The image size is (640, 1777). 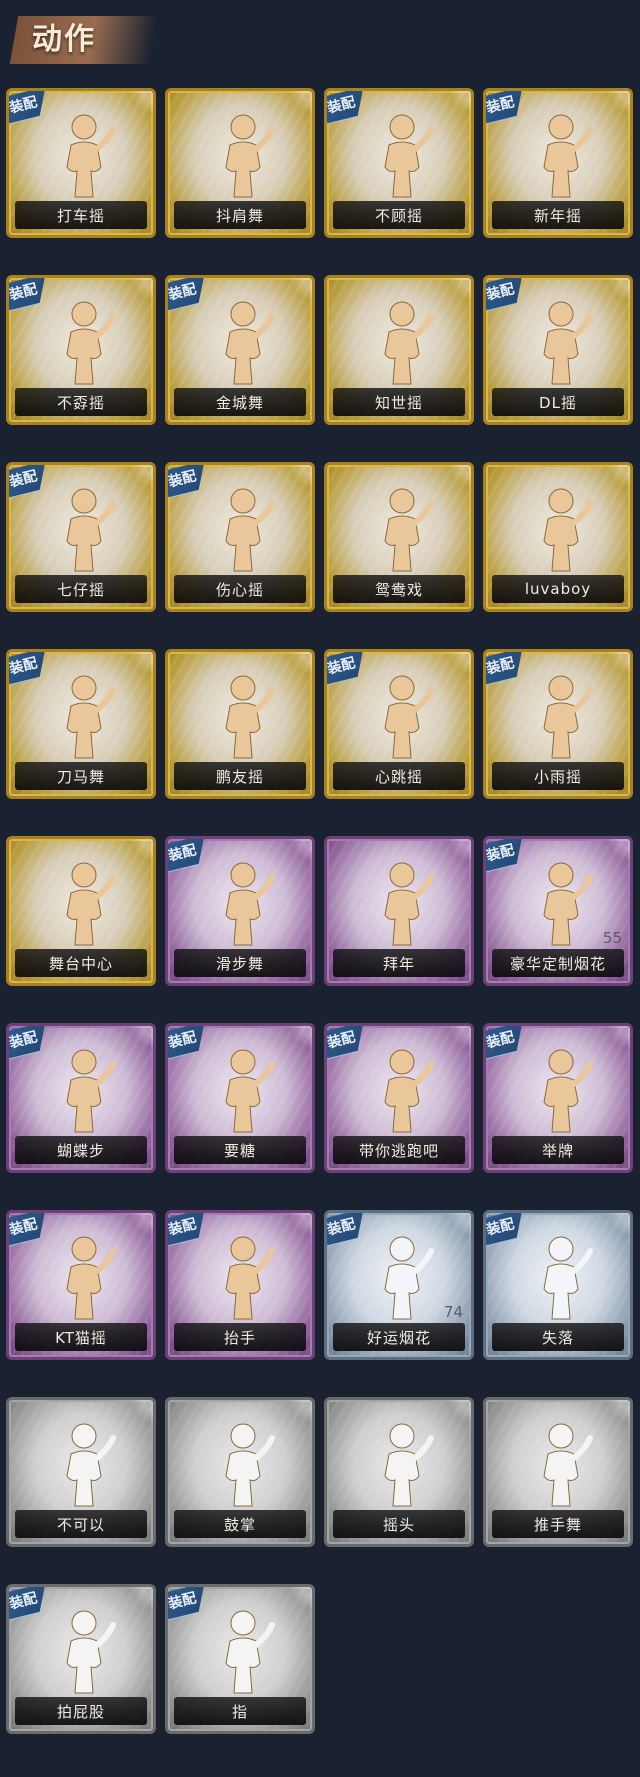 I want to click on label-bar: KT猫摇, so click(x=81, y=1337).